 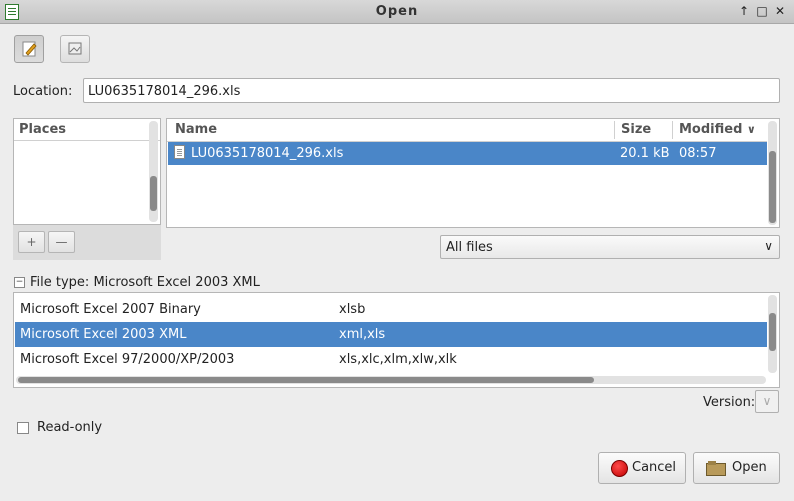 I want to click on folder-open-icon, so click(x=716, y=468).